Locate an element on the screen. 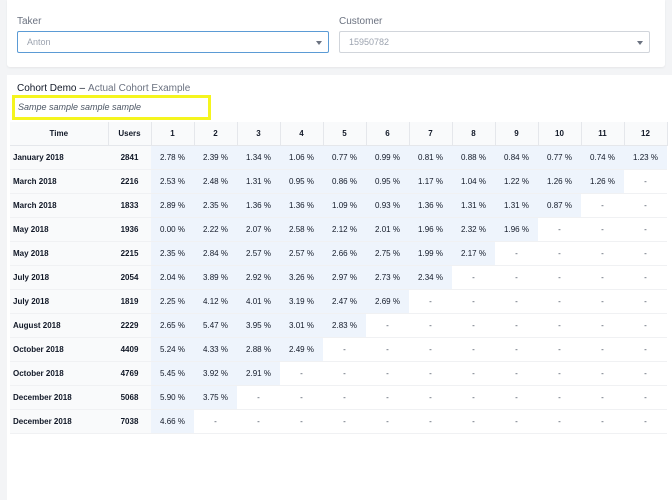 Image resolution: width=672 pixels, height=500 pixels. retention-cell: 5.24 % is located at coordinates (172, 349).